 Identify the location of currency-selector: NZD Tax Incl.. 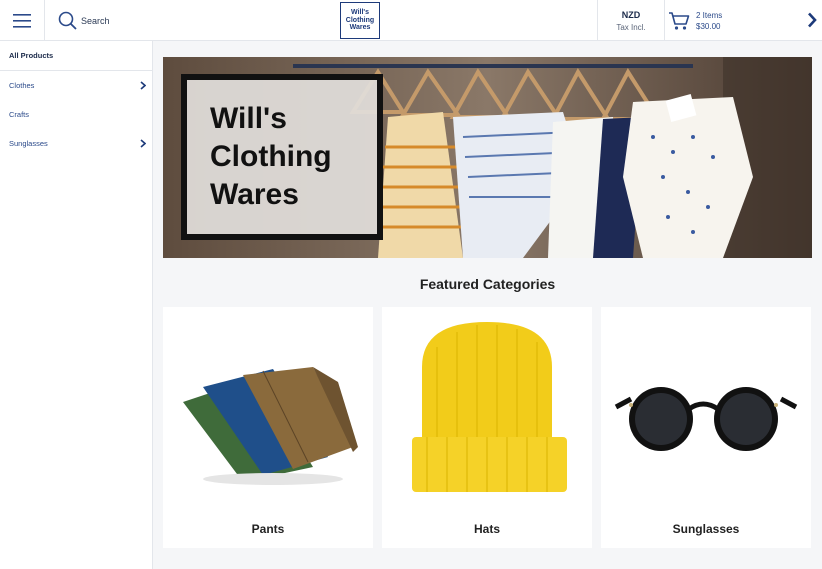
(631, 20).